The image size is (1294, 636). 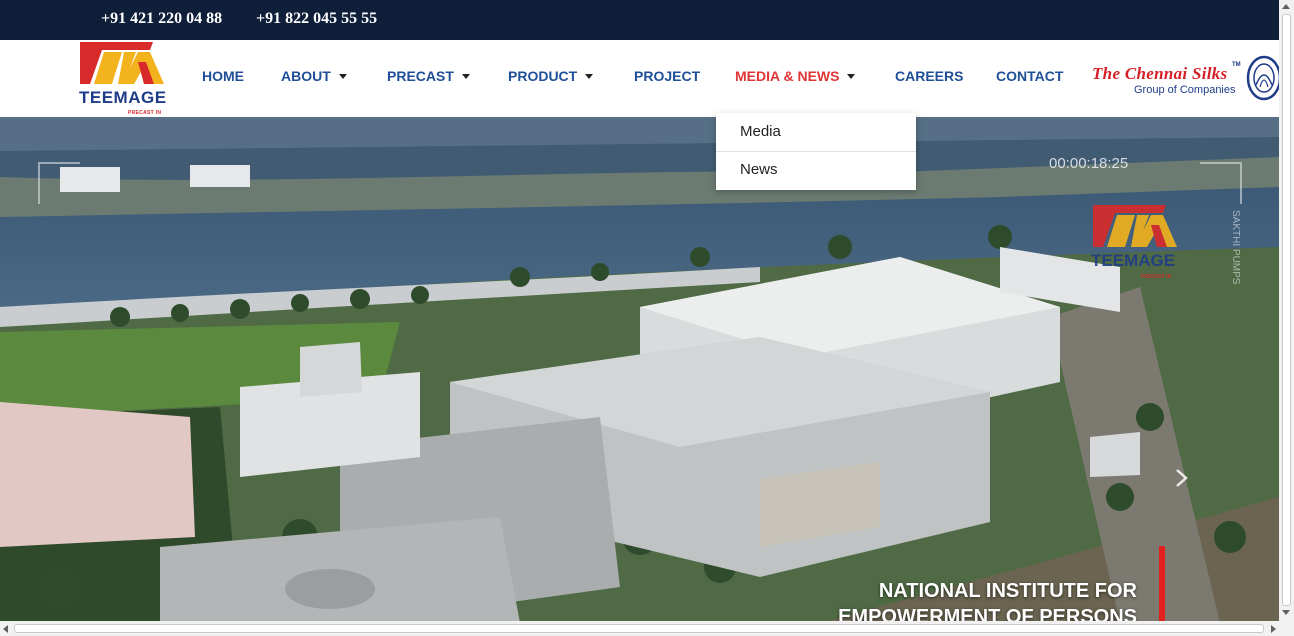 What do you see at coordinates (1273, 629) in the screenshot?
I see `scroll-right-arrow-icon` at bounding box center [1273, 629].